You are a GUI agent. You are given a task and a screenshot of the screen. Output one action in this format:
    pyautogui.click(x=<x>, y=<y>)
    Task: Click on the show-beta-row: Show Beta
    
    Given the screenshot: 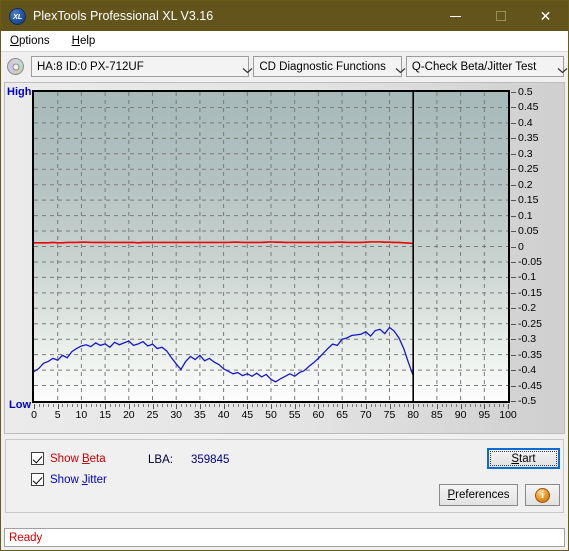 What is the action you would take?
    pyautogui.click(x=68, y=458)
    